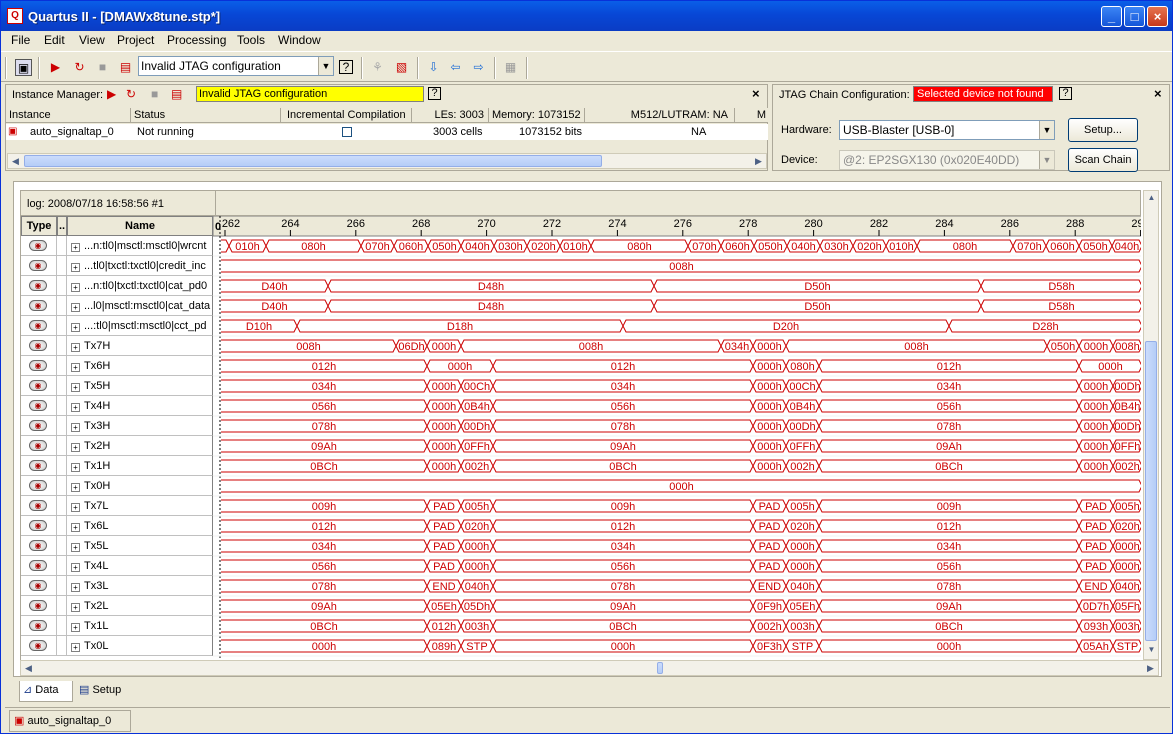 Image resolution: width=1173 pixels, height=734 pixels. I want to click on read-data-icon: ▤, so click(125, 67).